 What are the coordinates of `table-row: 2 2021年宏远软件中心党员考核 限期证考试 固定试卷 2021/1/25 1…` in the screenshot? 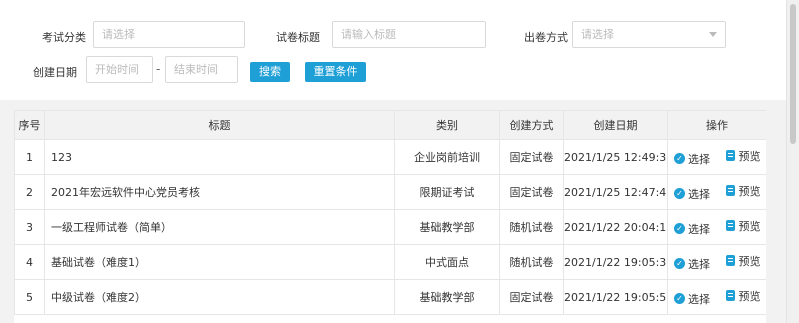 It's located at (390, 192).